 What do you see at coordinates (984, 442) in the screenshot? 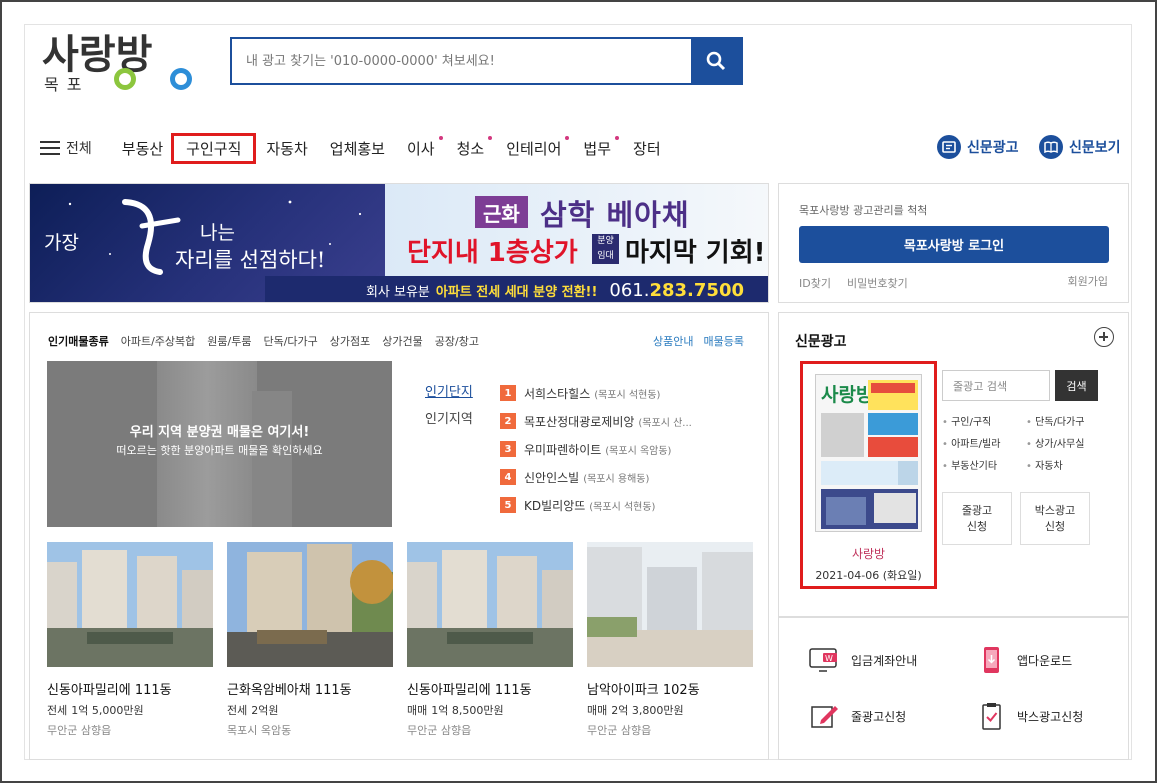
I see `newspaper-category-link: 아파트/빌라` at bounding box center [984, 442].